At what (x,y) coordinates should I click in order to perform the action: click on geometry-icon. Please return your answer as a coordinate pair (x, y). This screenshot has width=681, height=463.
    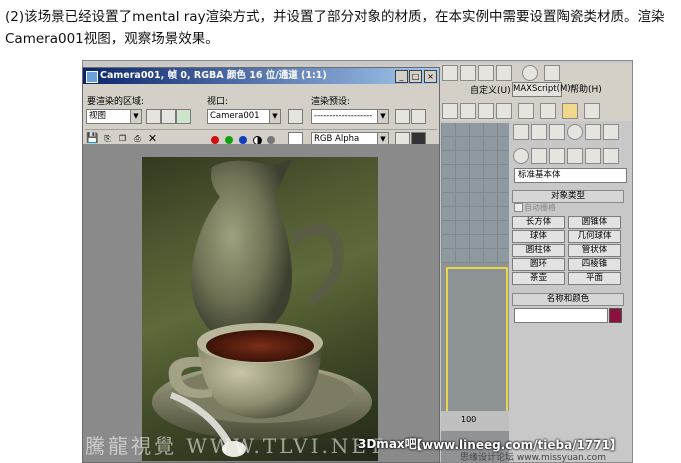
    Looking at the image, I should click on (521, 156).